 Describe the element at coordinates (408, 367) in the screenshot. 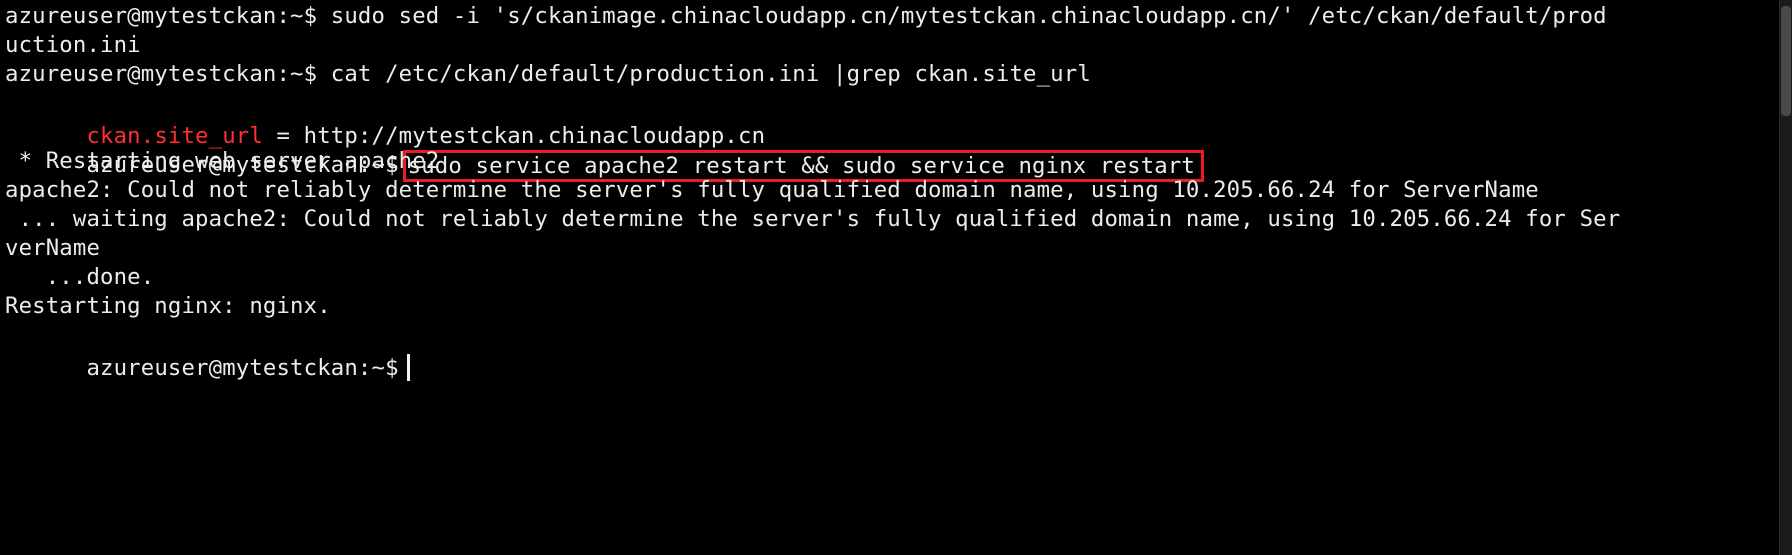

I see `text-cursor` at that location.